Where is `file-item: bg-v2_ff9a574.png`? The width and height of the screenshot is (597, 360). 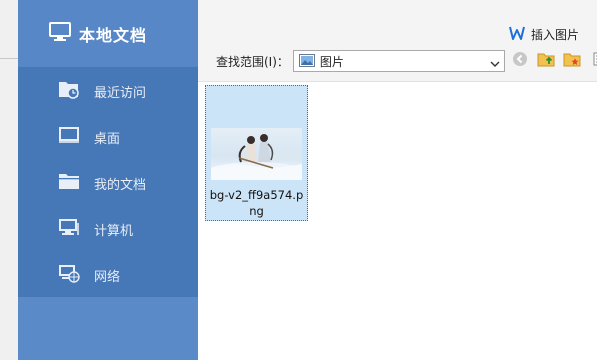
file-item: bg-v2_ff9a574.png is located at coordinates (256, 153).